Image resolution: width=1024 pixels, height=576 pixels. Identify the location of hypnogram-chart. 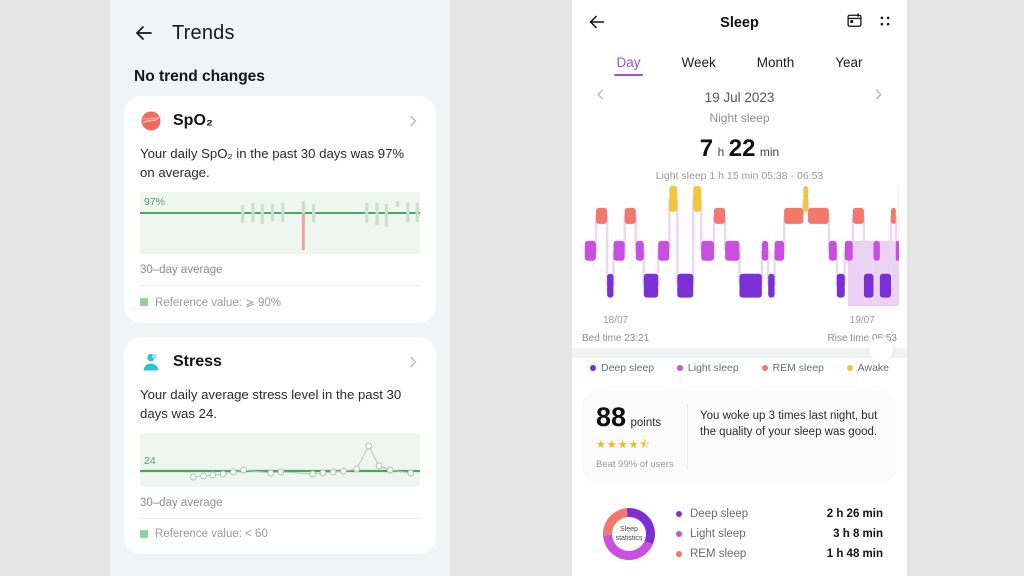
(739, 246).